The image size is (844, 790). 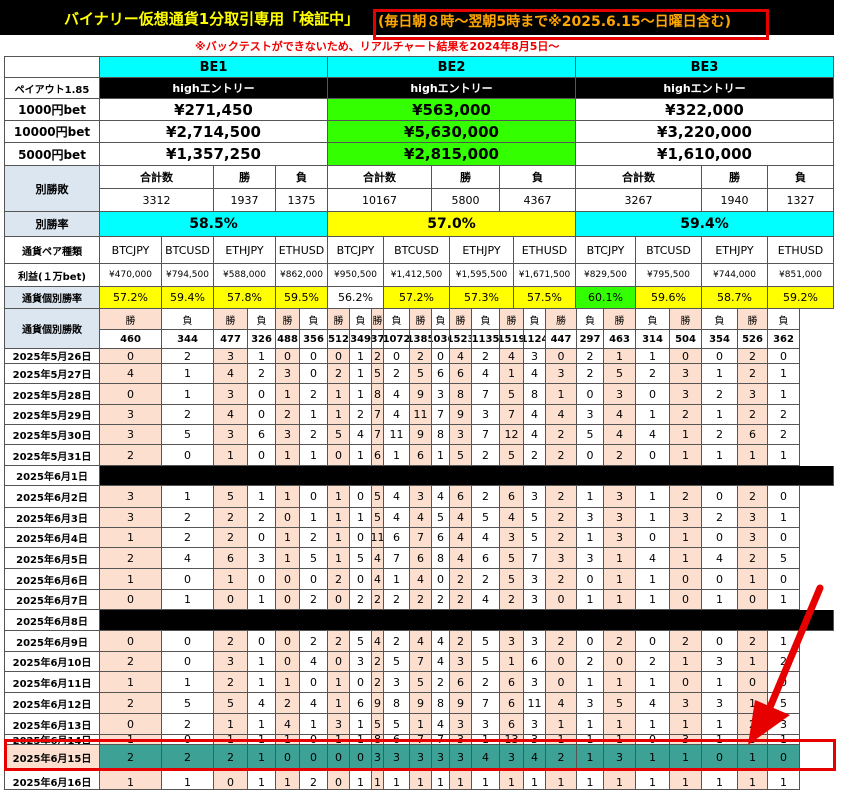 I want to click on date-cell: 2025年5月31日, so click(x=52, y=455).